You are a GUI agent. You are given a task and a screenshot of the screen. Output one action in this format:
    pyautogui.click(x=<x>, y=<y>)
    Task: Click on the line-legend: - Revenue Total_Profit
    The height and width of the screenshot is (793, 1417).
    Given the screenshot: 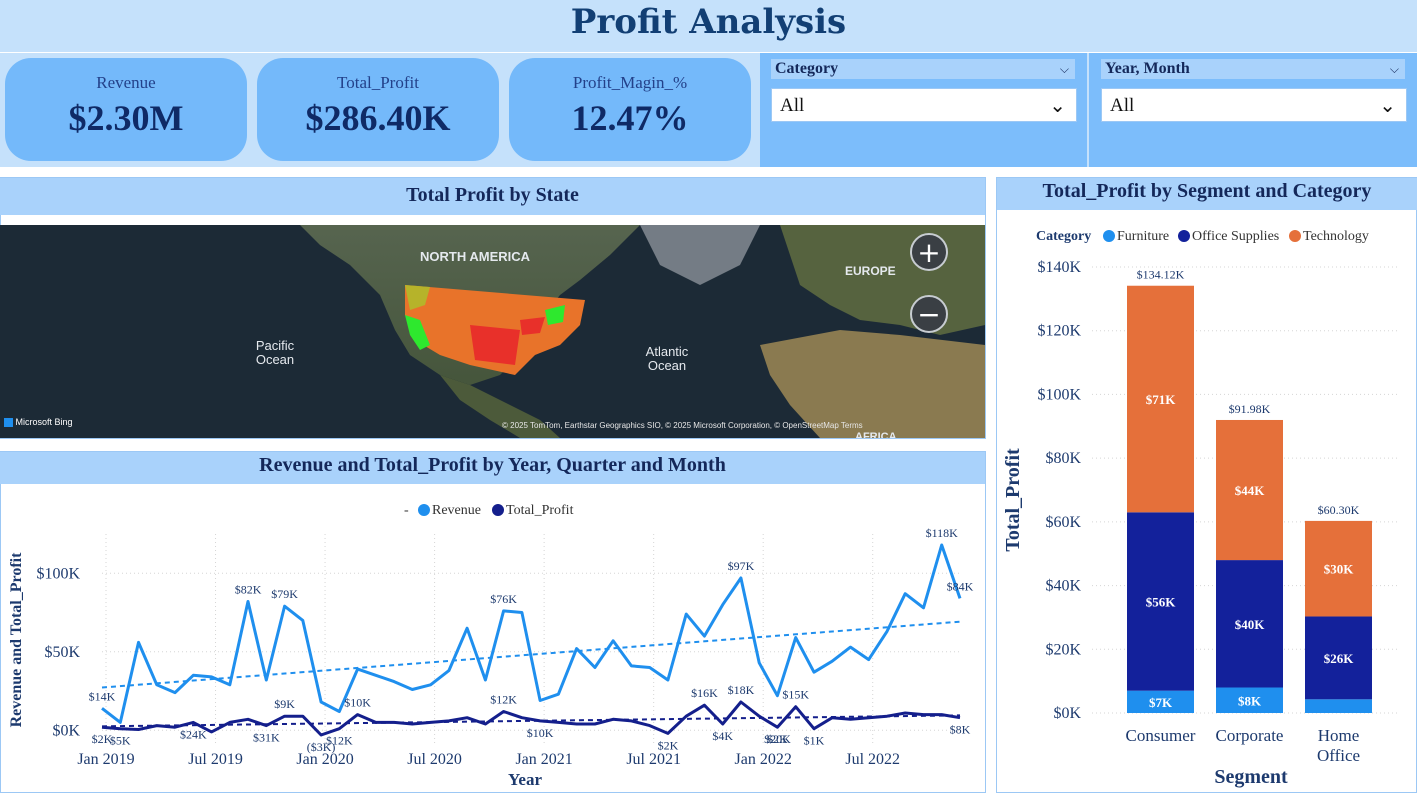 What is the action you would take?
    pyautogui.click(x=489, y=510)
    